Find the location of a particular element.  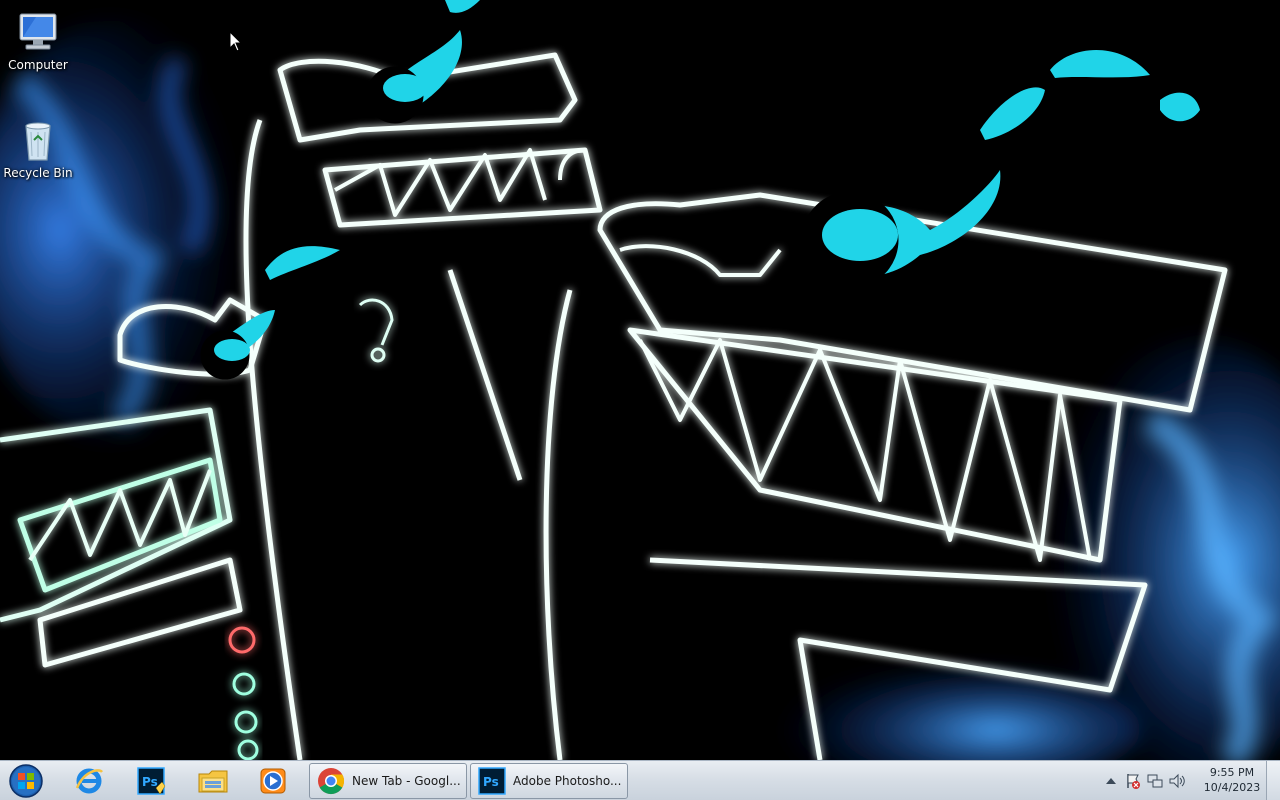

taskbar-clock: 9:55 PM 10/4/2023 is located at coordinates (1232, 780).